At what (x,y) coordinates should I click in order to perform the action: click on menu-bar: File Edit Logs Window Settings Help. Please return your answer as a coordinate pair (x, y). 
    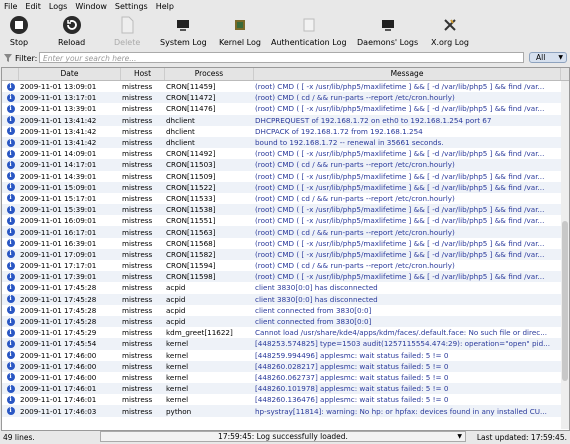
    Looking at the image, I should click on (285, 6).